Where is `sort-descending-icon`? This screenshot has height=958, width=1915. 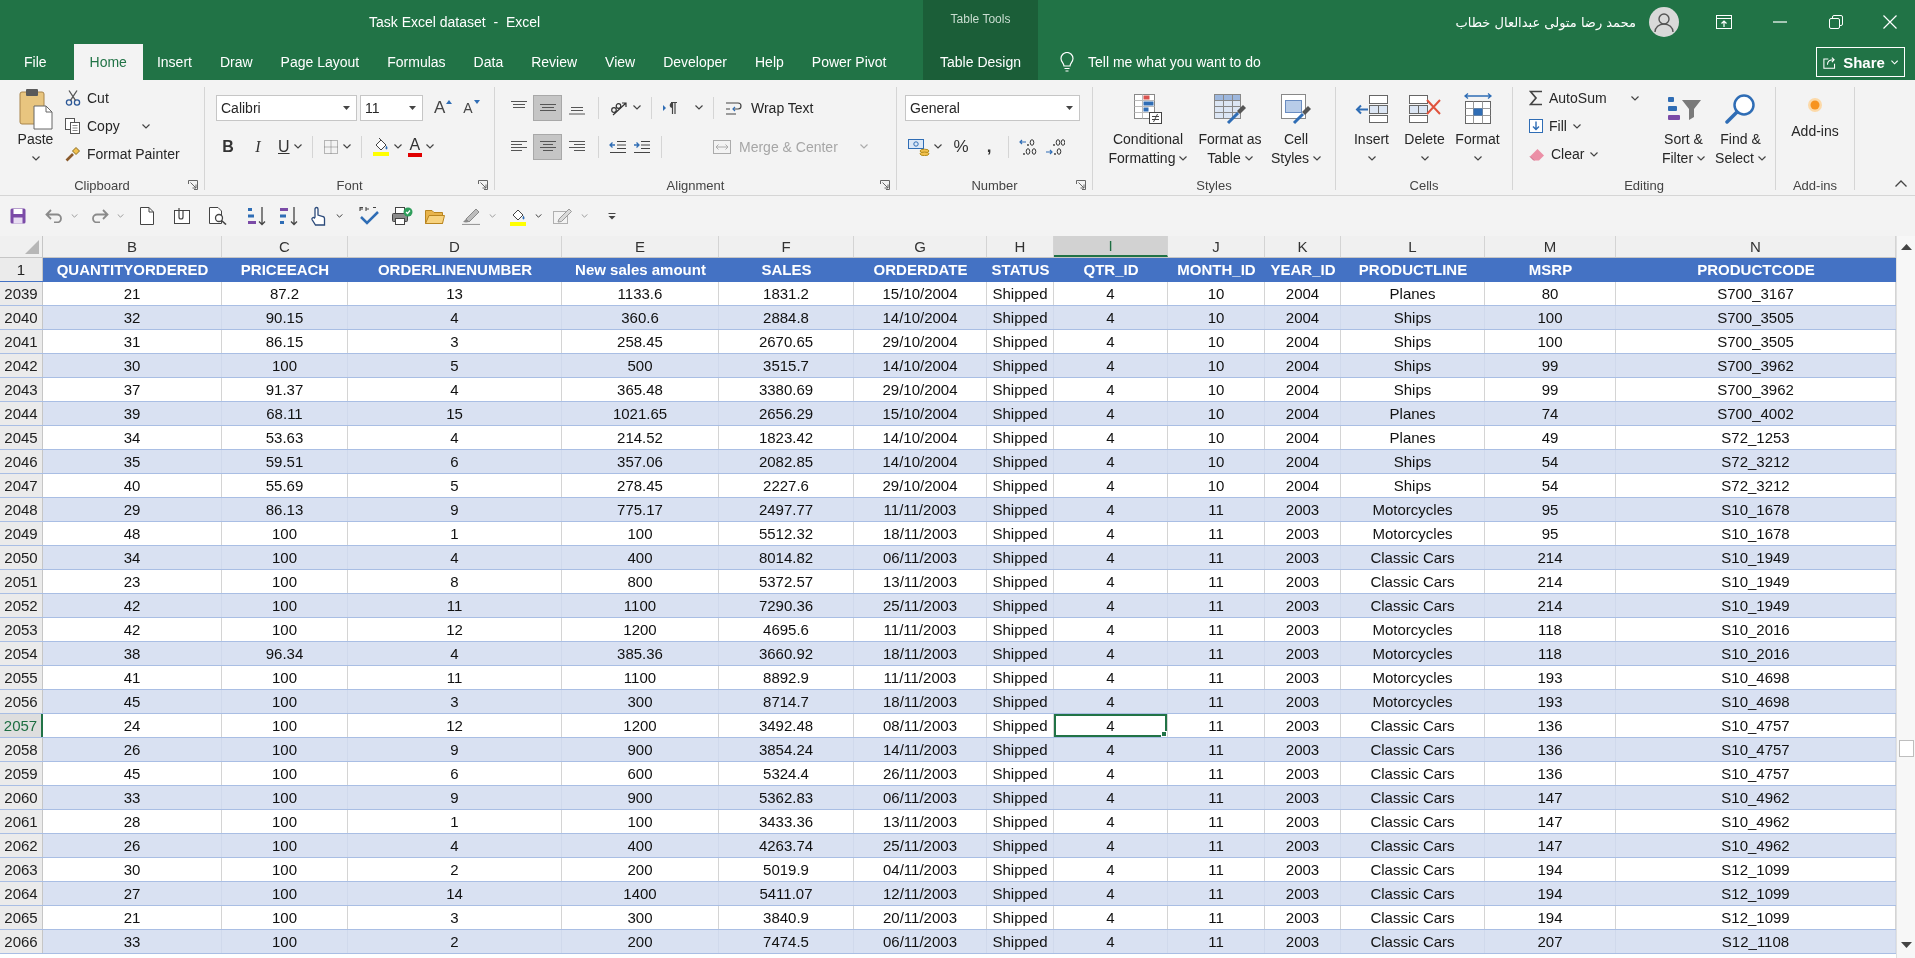 sort-descending-icon is located at coordinates (289, 216).